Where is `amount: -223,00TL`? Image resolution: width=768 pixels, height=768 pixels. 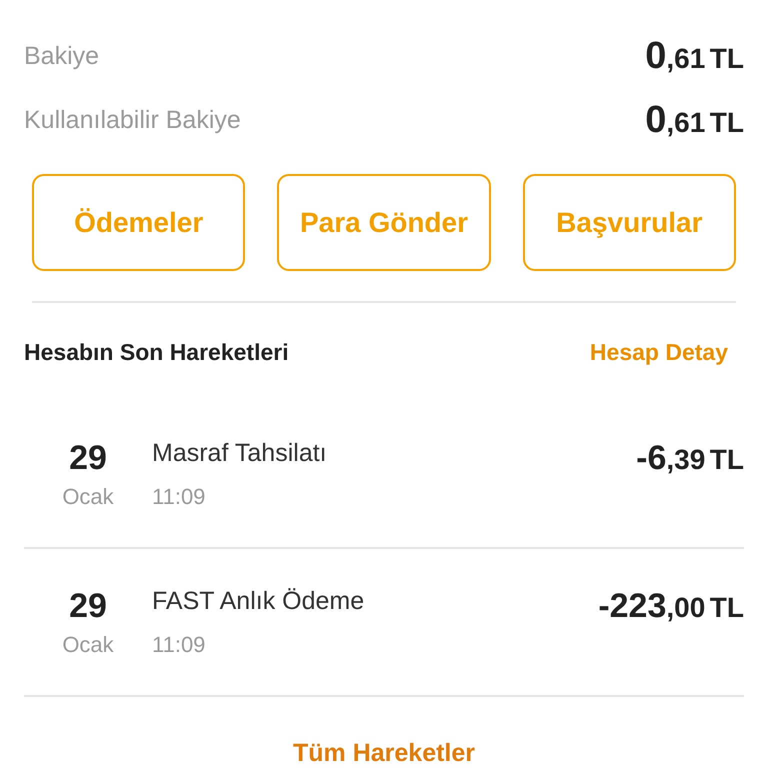
amount: -223,00TL is located at coordinates (671, 606).